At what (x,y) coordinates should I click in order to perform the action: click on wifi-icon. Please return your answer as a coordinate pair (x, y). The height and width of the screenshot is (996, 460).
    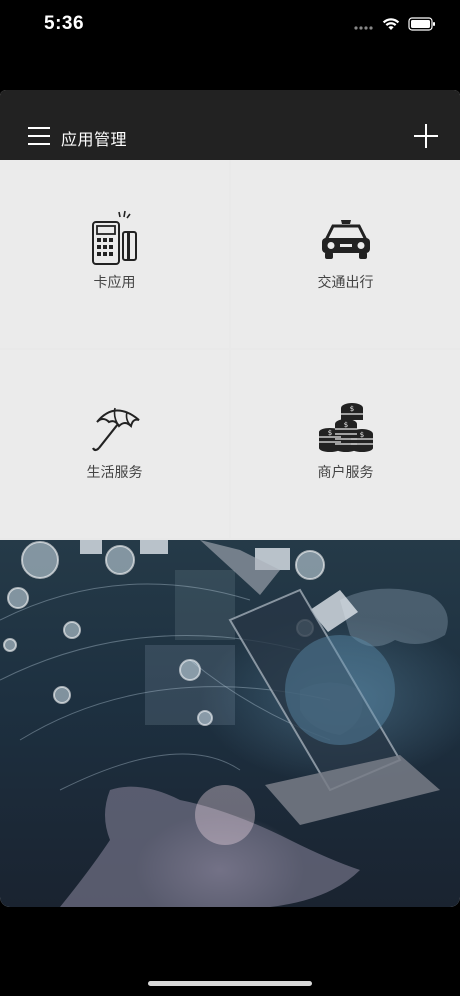
    Looking at the image, I should click on (391, 25).